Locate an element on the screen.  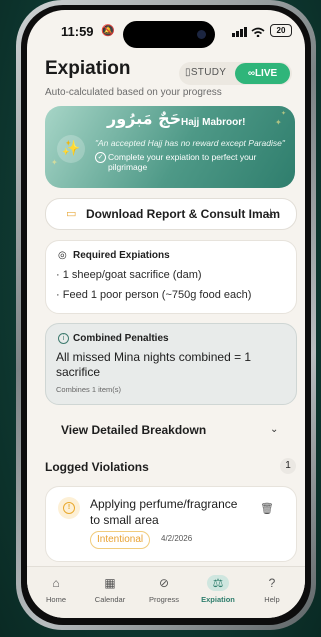
violation-type-badge: Intentional is located at coordinates (120, 540).